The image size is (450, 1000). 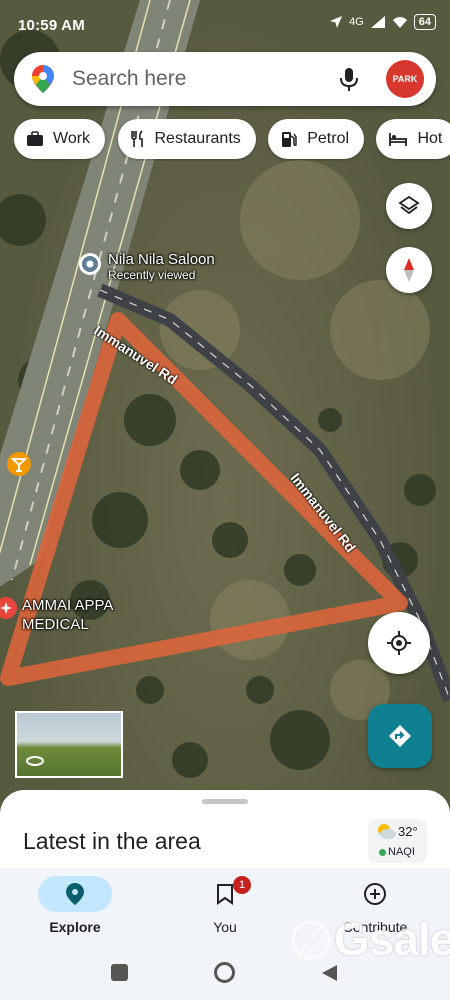 I want to click on bookmark-icon, so click(x=225, y=894).